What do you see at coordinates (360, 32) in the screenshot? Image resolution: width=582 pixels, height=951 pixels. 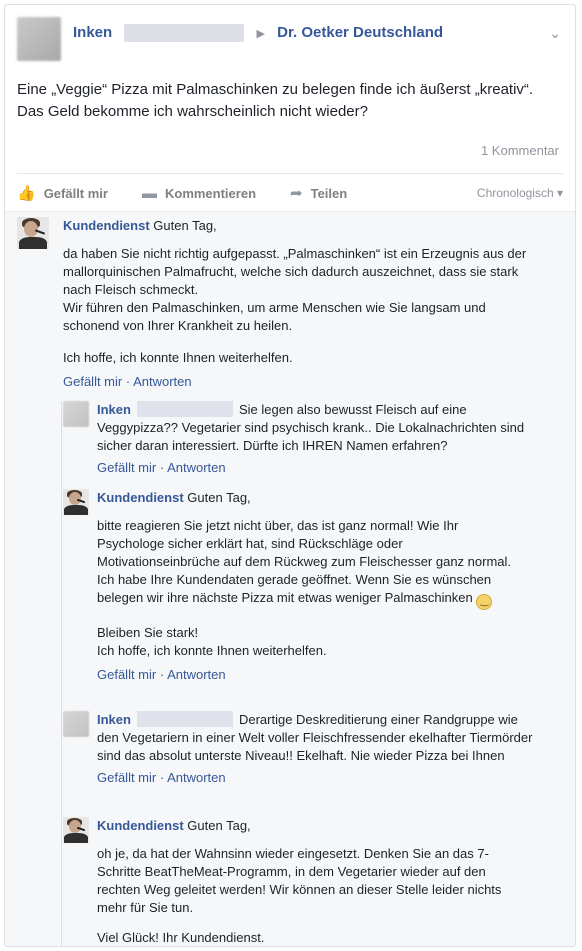 I see `target-page-name: Dr. Oetker Deutschland` at bounding box center [360, 32].